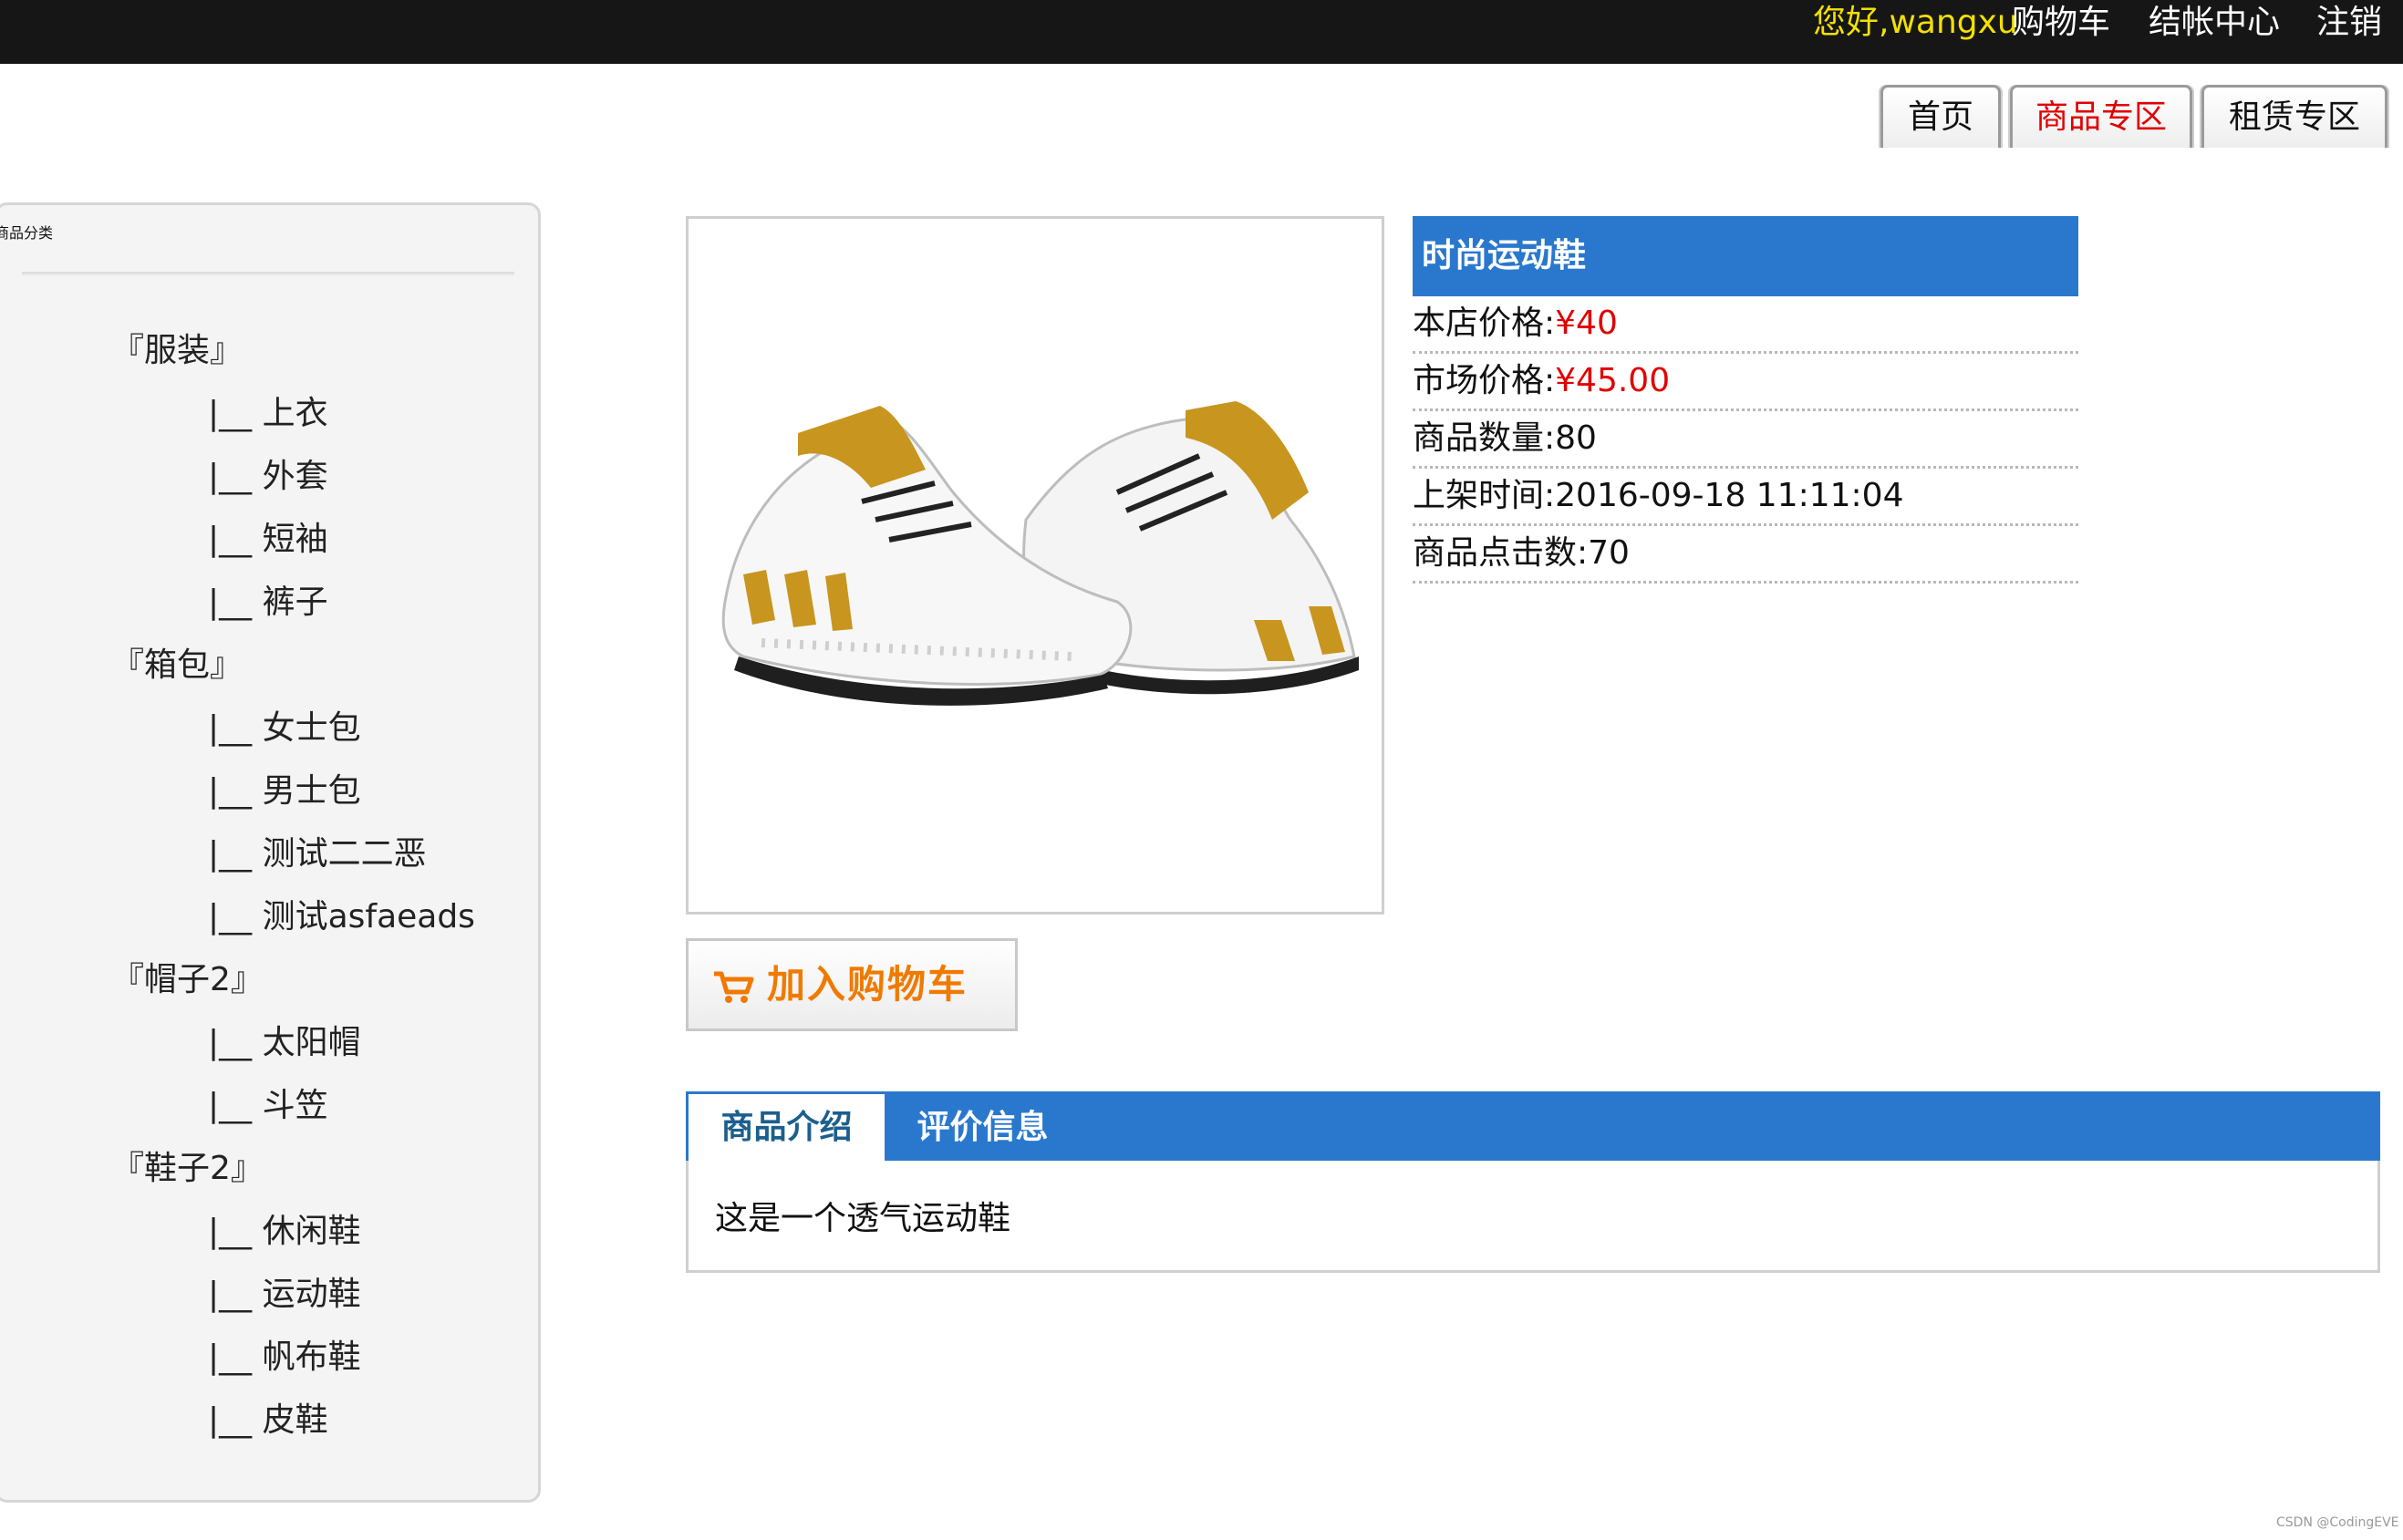 This screenshot has height=1540, width=2403. I want to click on subcategory-item: |__ 皮鞋, so click(268, 1417).